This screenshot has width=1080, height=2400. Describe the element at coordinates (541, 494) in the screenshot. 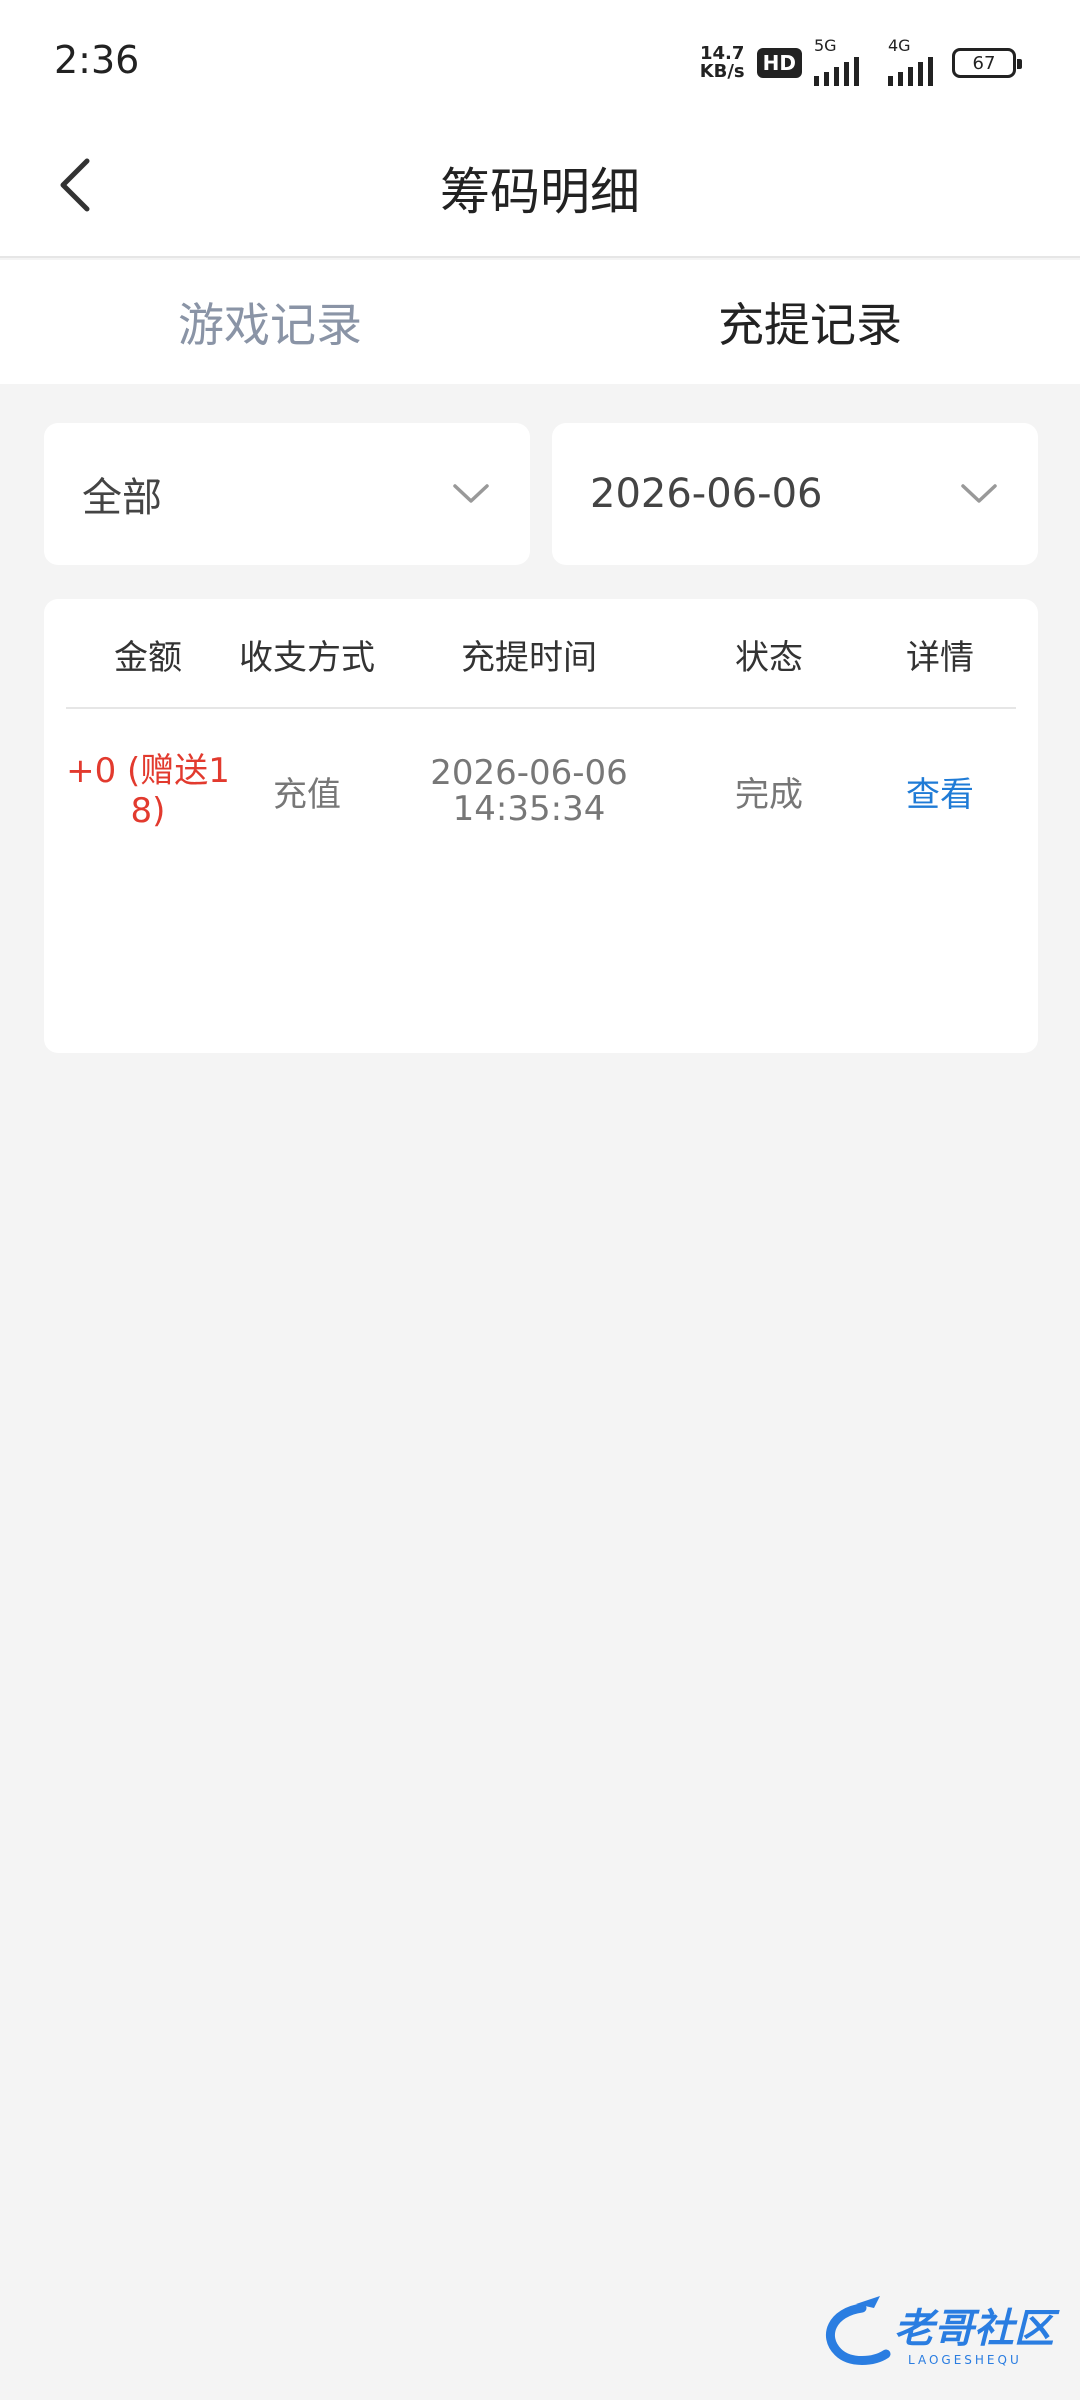

I see `filter-bar: 全部 2026-06-06` at that location.